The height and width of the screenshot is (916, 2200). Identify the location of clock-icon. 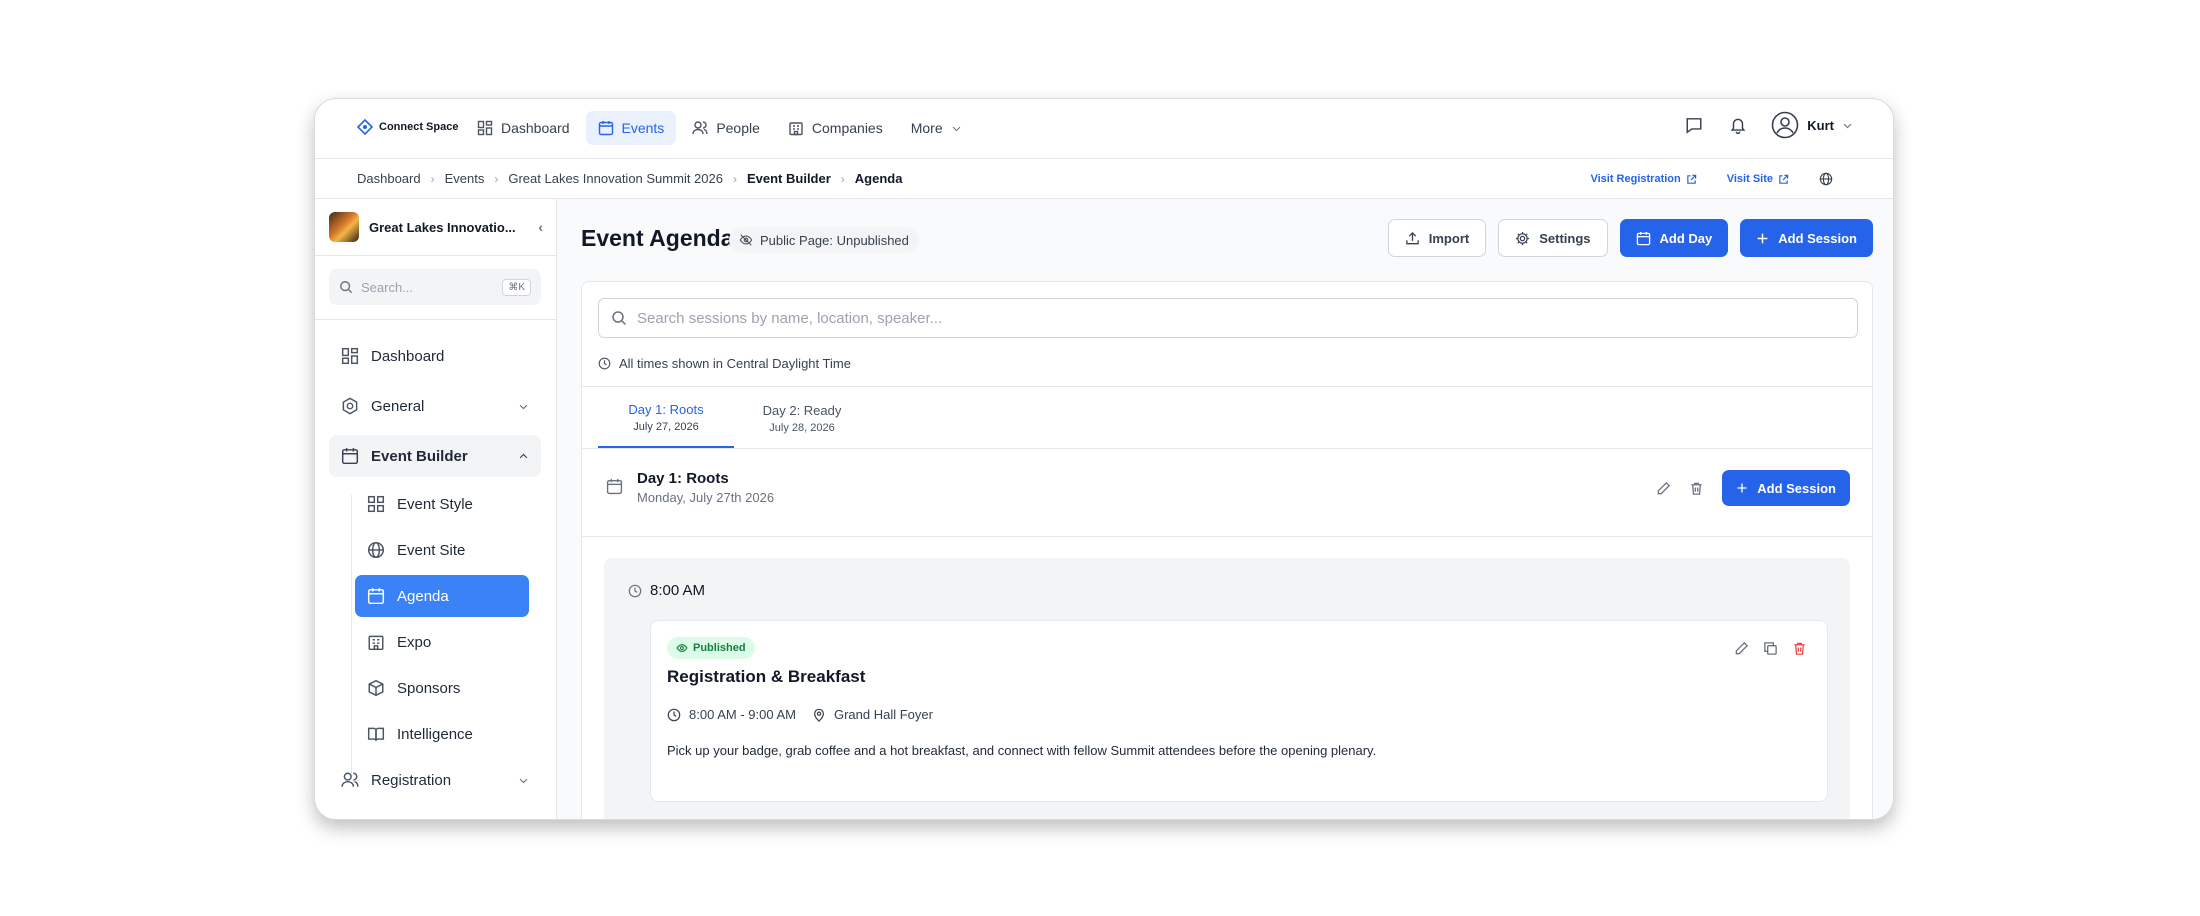
(674, 714).